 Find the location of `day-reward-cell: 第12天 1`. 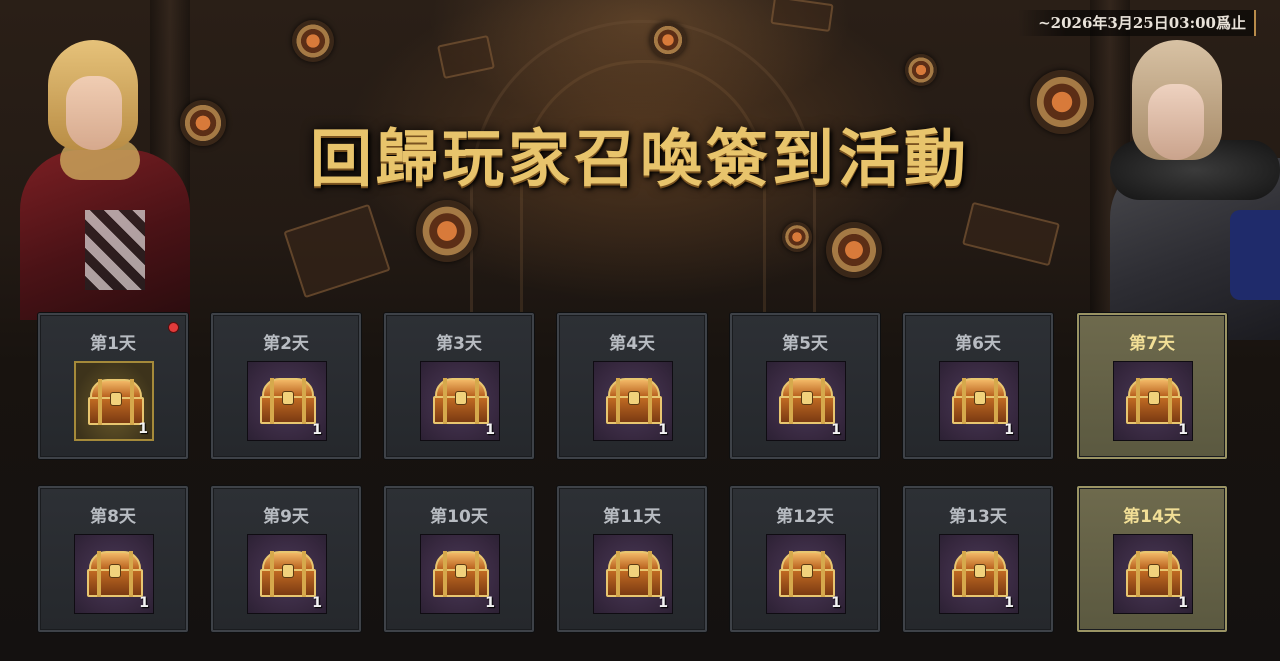

day-reward-cell: 第12天 1 is located at coordinates (805, 559).